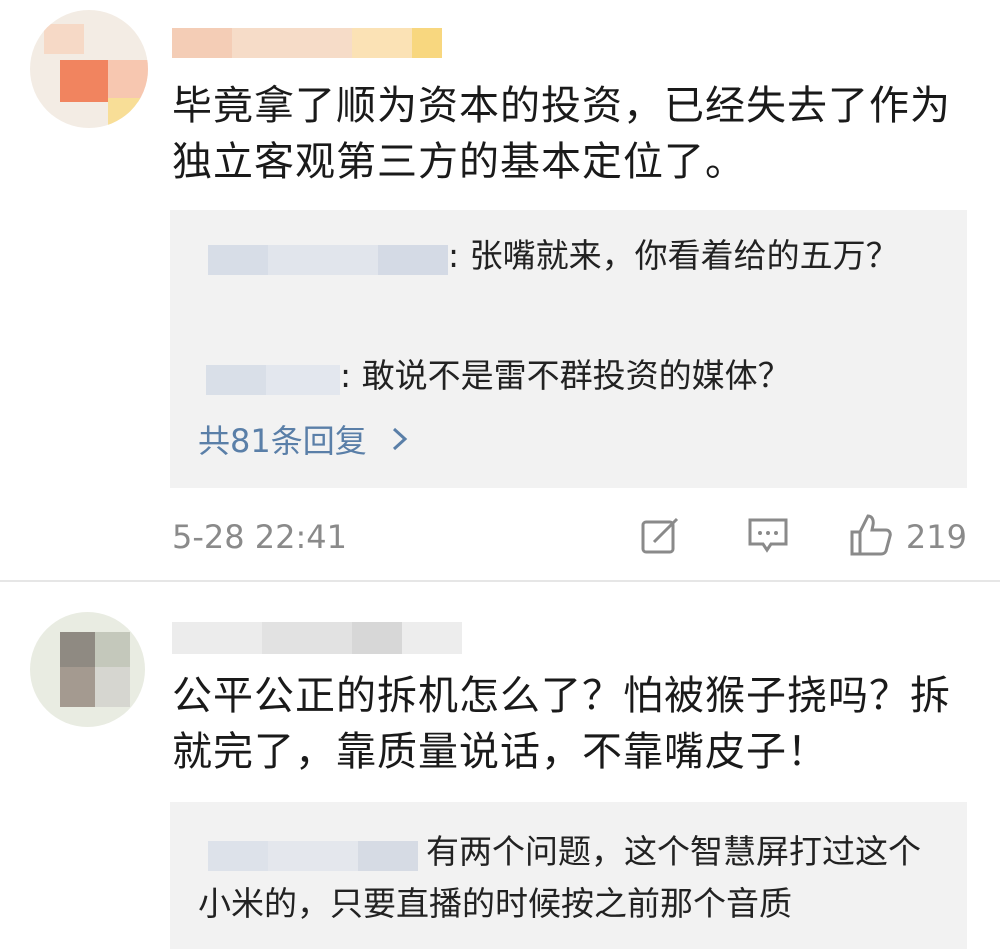 The width and height of the screenshot is (1000, 949). Describe the element at coordinates (400, 441) in the screenshot. I see `chevron-right-icon` at that location.